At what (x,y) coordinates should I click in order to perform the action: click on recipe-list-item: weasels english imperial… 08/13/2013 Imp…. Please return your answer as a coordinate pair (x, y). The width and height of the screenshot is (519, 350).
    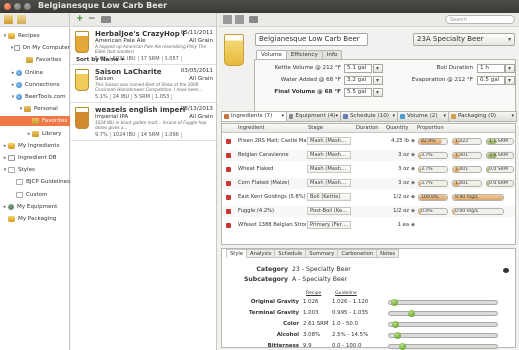
    Looking at the image, I should click on (144, 122).